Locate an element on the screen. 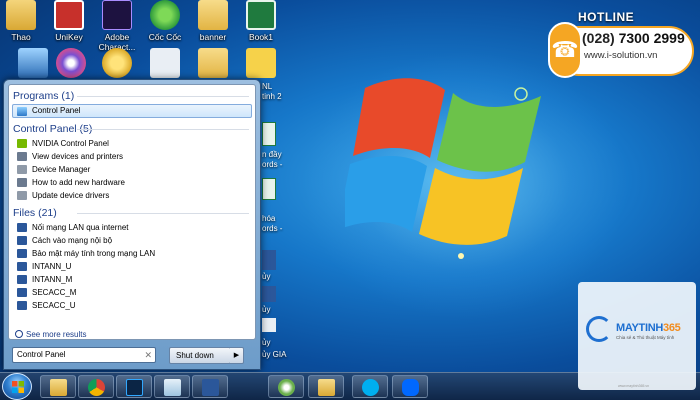 Image resolution: width=700 pixels, height=400 pixels. taskbar-chrome-button is located at coordinates (96, 386).